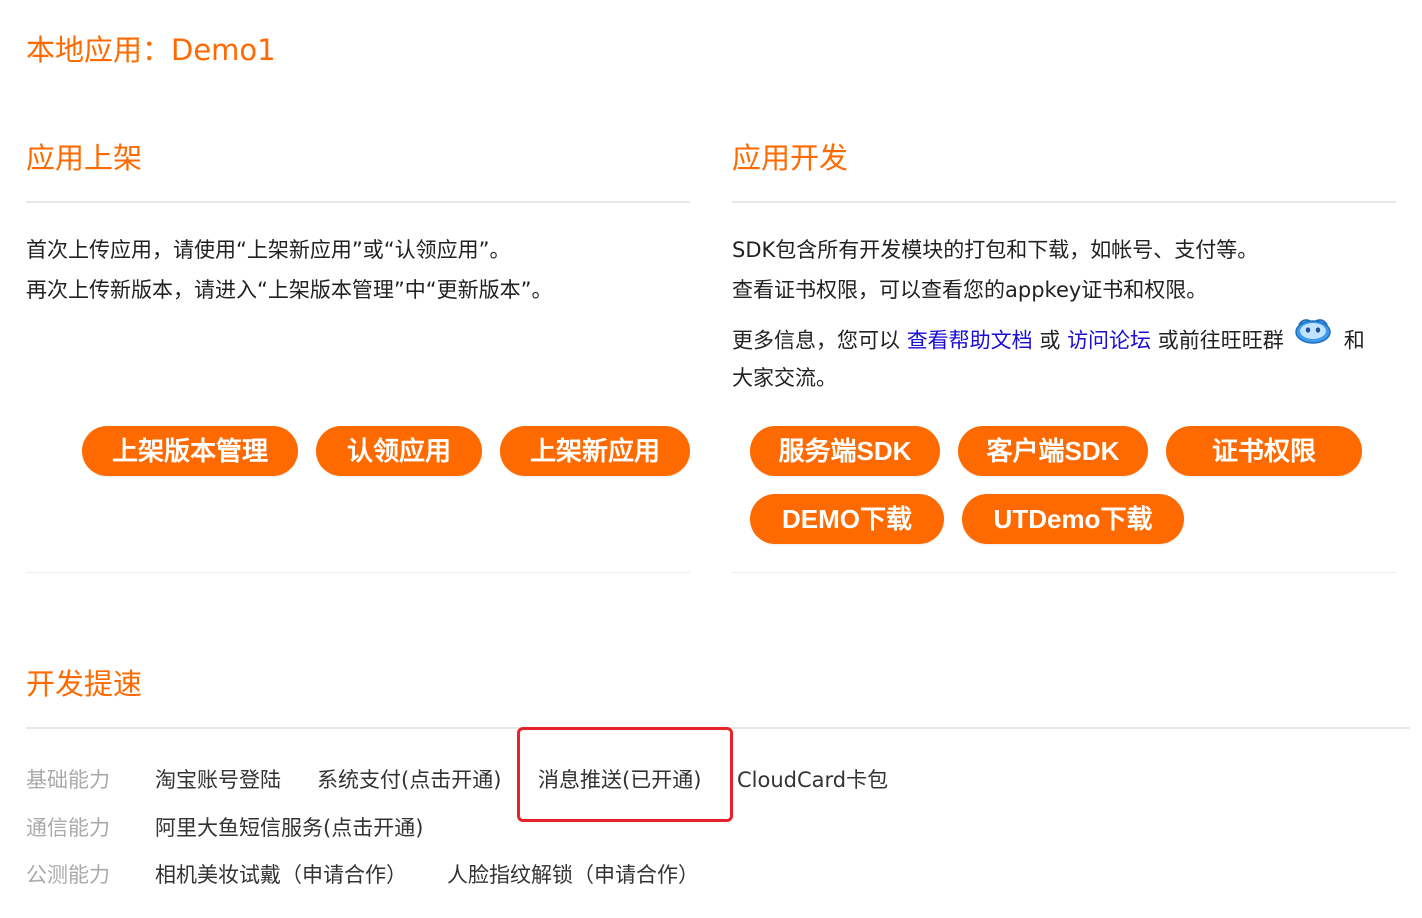 The width and height of the screenshot is (1422, 918). Describe the element at coordinates (573, 875) in the screenshot. I see `feature-face-fingerprint-unlock: 人脸指纹解锁（申请合作）` at that location.